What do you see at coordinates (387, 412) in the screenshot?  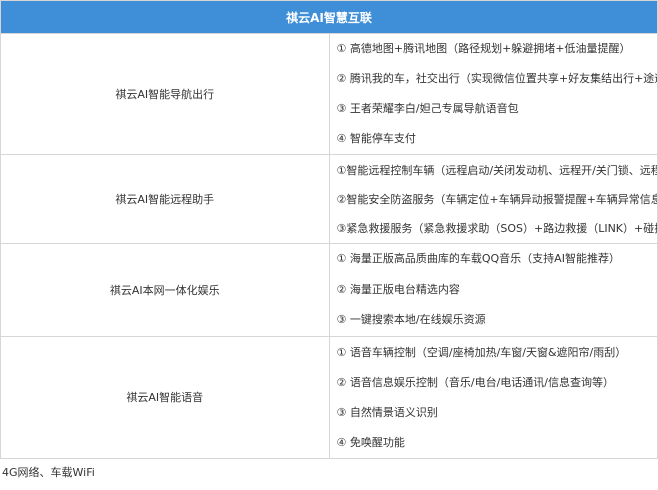 I see `feature-item: ③ 自然情景语义识别` at bounding box center [387, 412].